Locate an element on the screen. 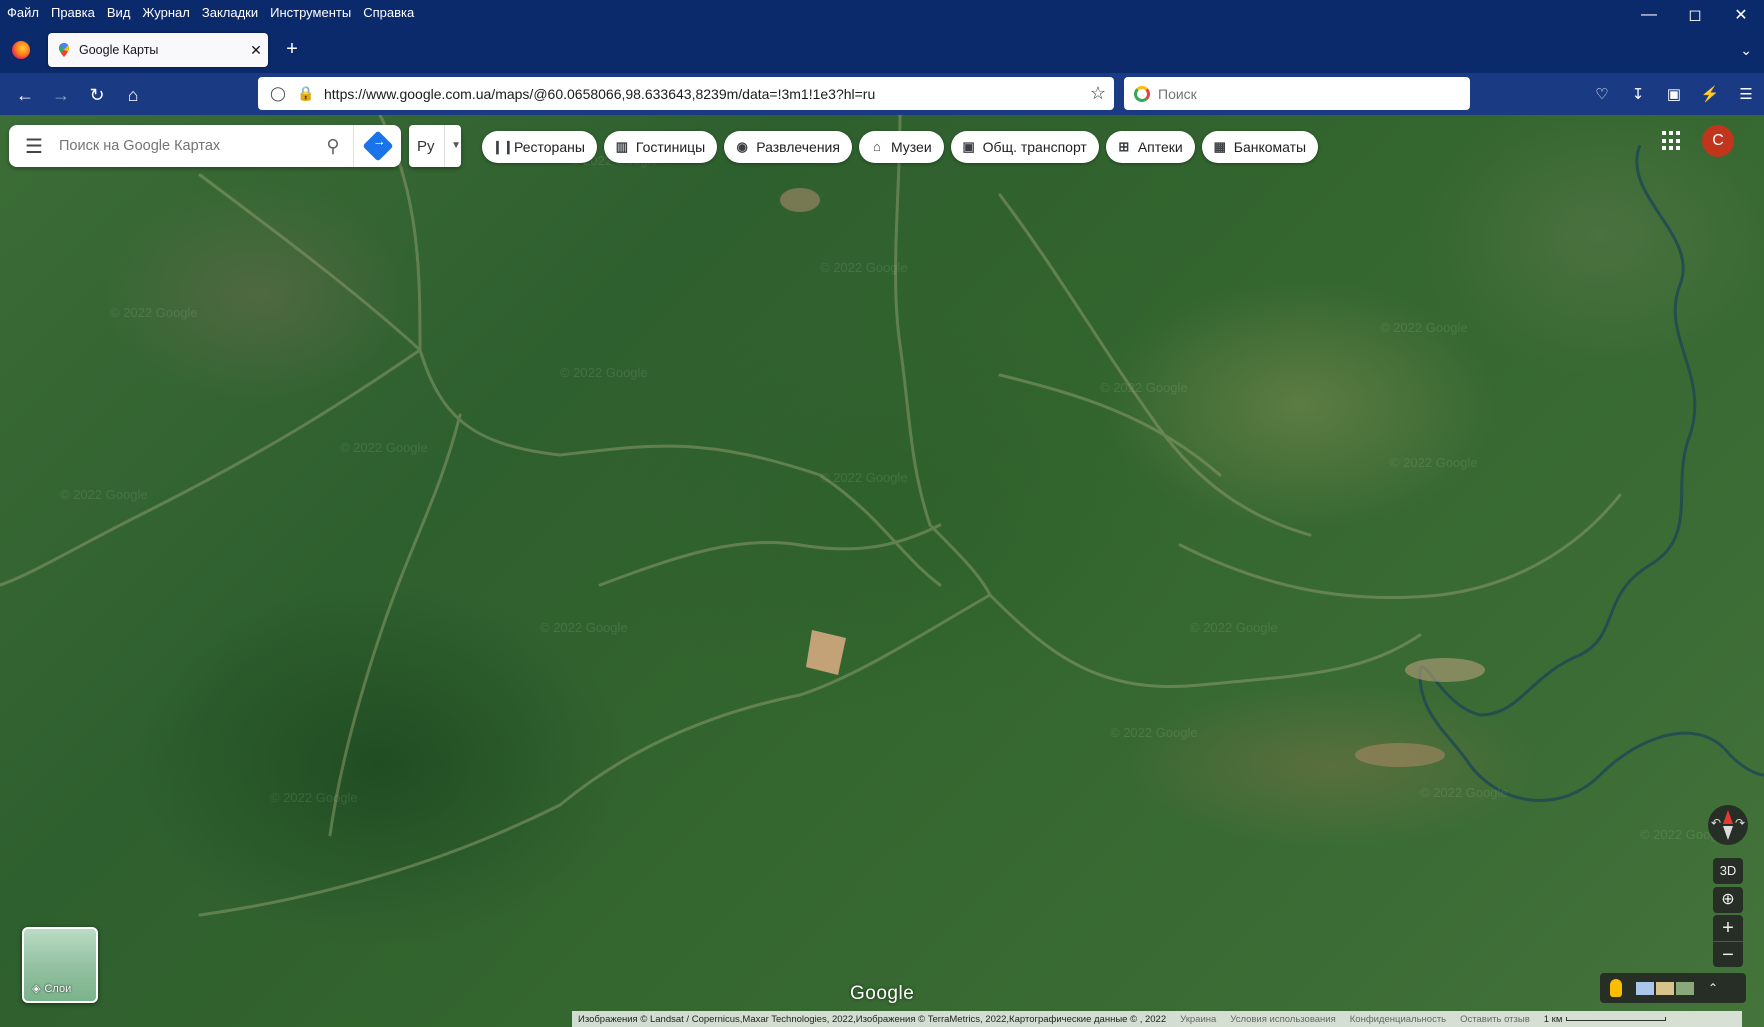 The height and width of the screenshot is (1027, 1764). forward-icon: → is located at coordinates (61, 95).